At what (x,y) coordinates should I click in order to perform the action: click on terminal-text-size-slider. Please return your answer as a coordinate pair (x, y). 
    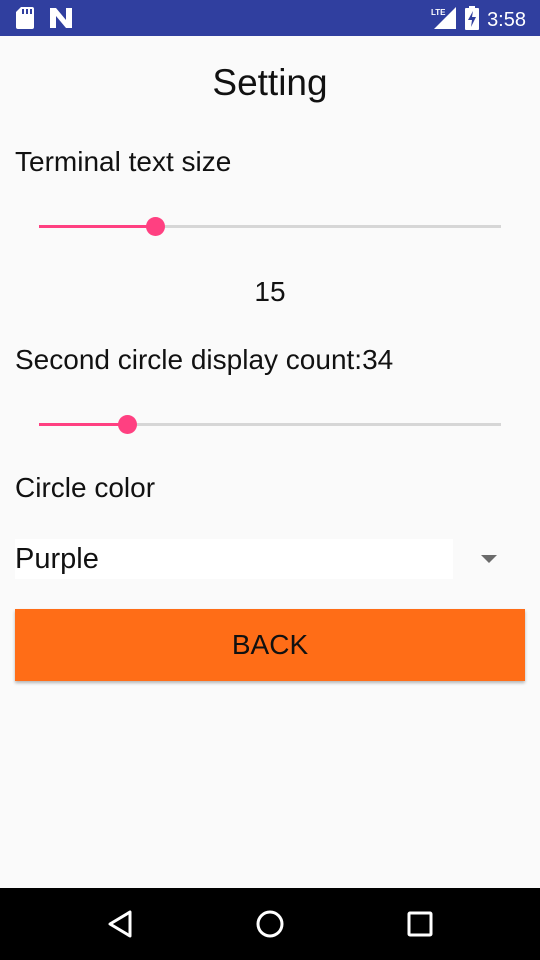
    Looking at the image, I should click on (270, 226).